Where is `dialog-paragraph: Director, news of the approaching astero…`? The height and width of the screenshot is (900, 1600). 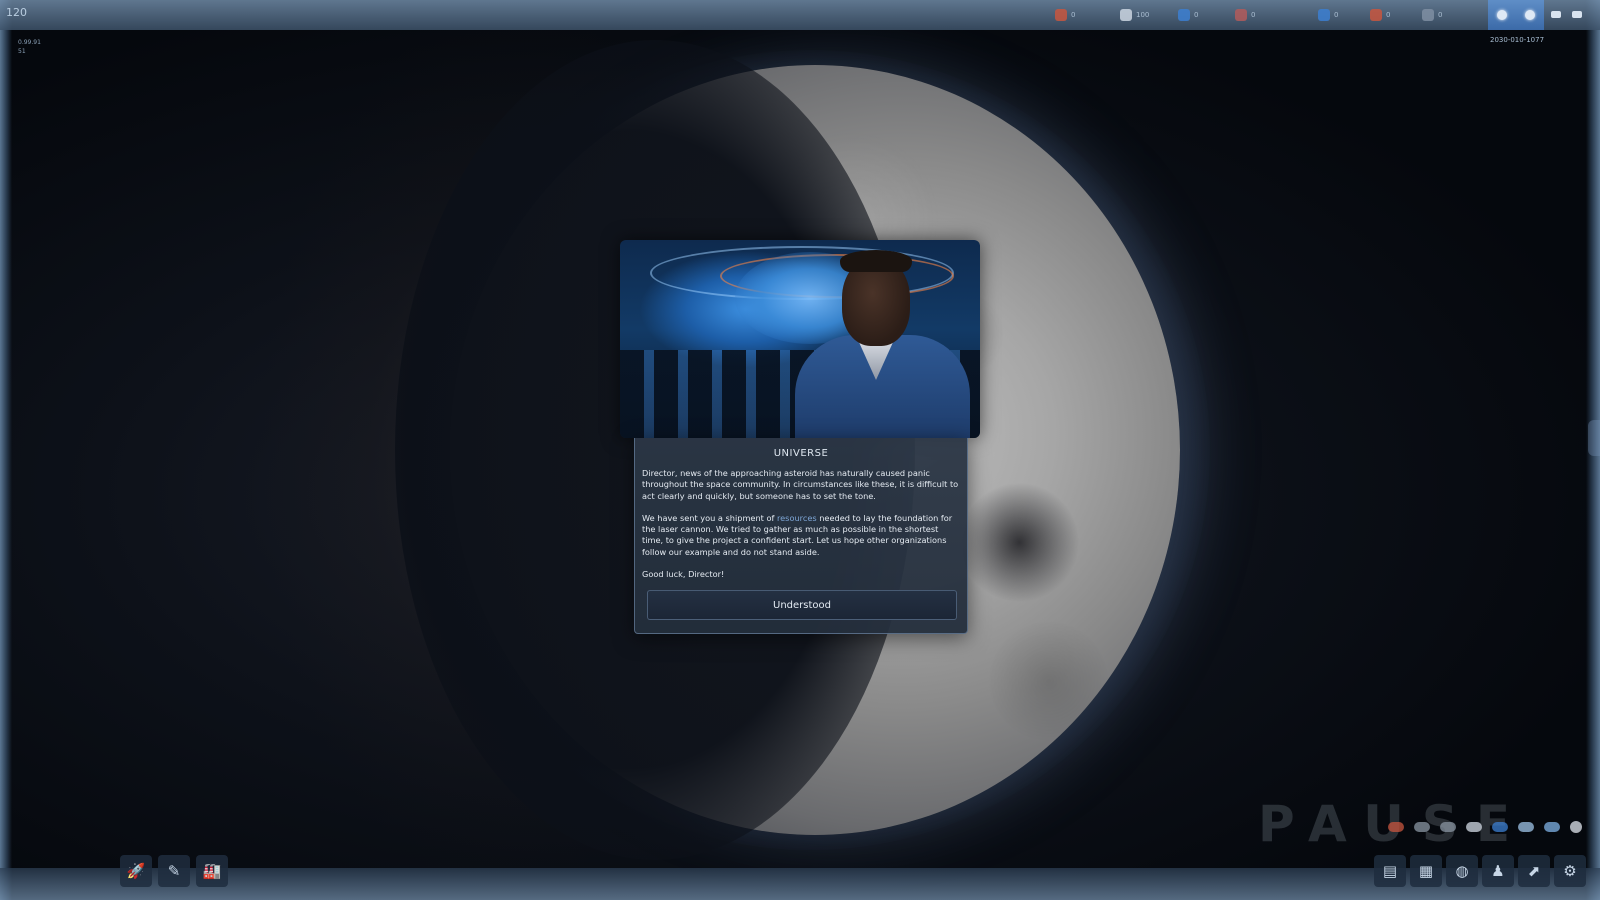
dialog-paragraph: Director, news of the approaching astero… is located at coordinates (800, 484).